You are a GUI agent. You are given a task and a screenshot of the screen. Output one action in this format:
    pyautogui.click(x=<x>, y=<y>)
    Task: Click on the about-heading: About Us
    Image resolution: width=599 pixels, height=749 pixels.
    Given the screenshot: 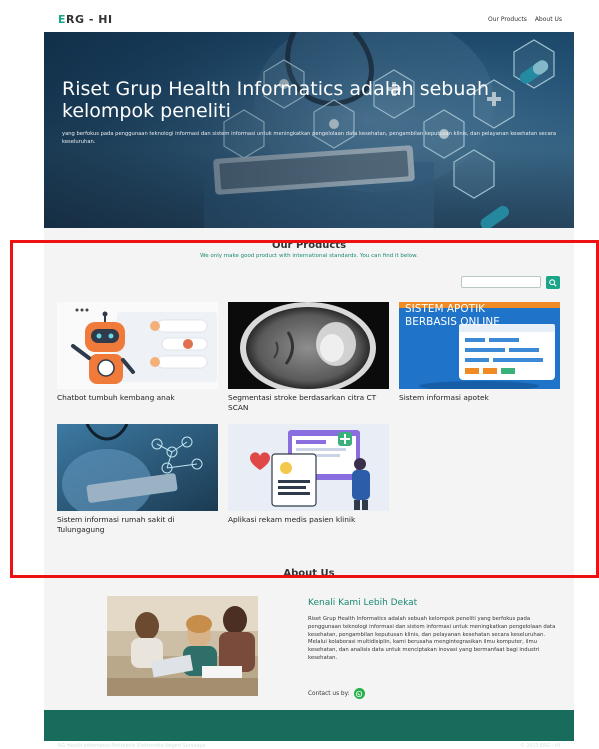 What is the action you would take?
    pyautogui.click(x=309, y=573)
    